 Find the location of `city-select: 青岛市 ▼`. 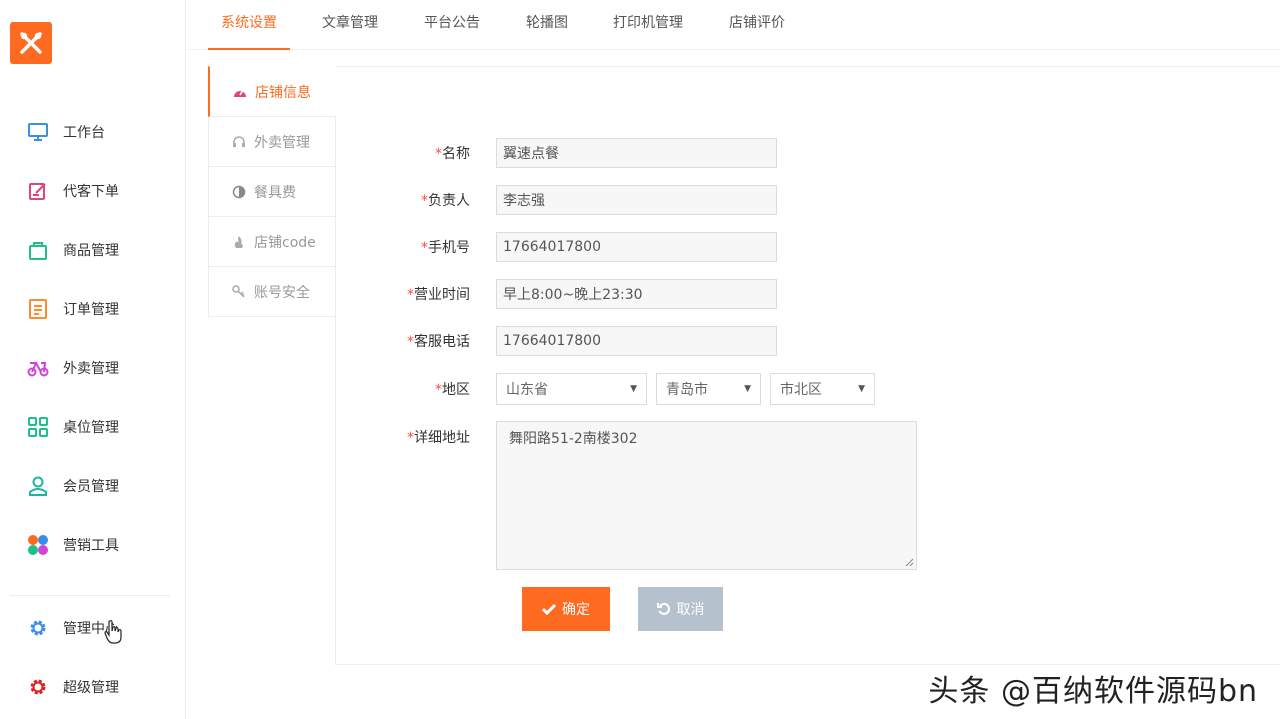

city-select: 青岛市 ▼ is located at coordinates (708, 389).